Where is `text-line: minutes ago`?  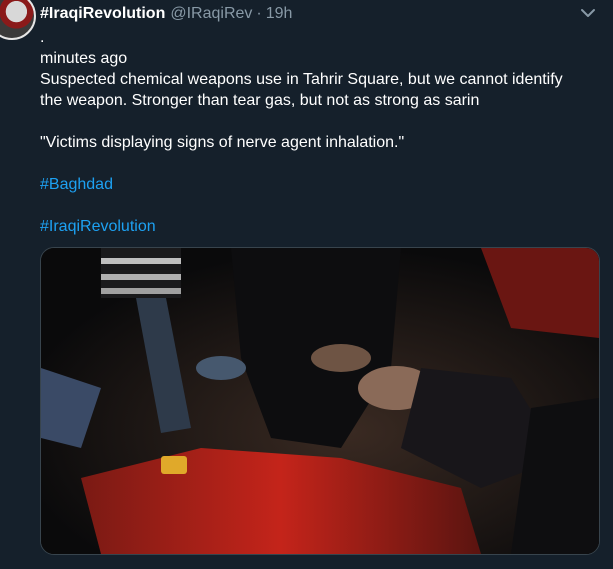
text-line: minutes ago is located at coordinates (84, 58).